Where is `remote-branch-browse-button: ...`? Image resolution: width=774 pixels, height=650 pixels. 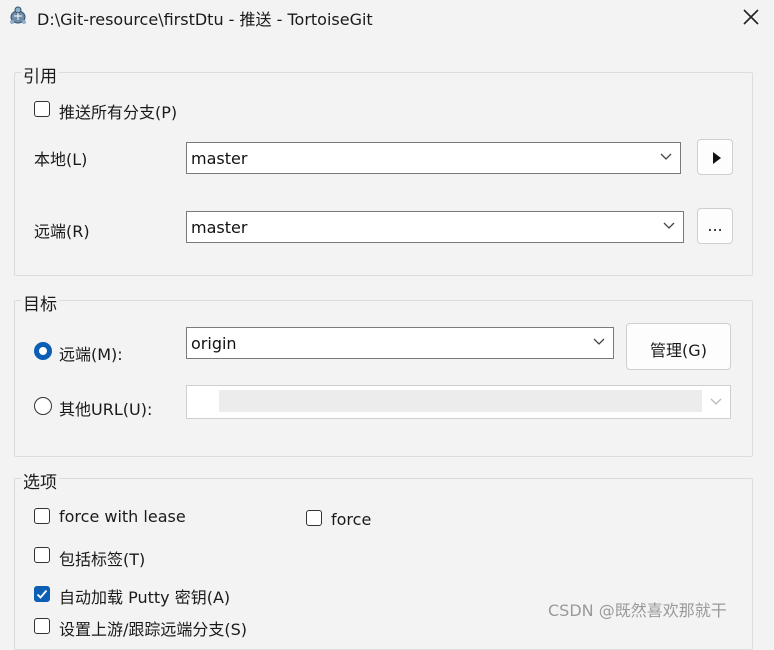 remote-branch-browse-button: ... is located at coordinates (715, 226).